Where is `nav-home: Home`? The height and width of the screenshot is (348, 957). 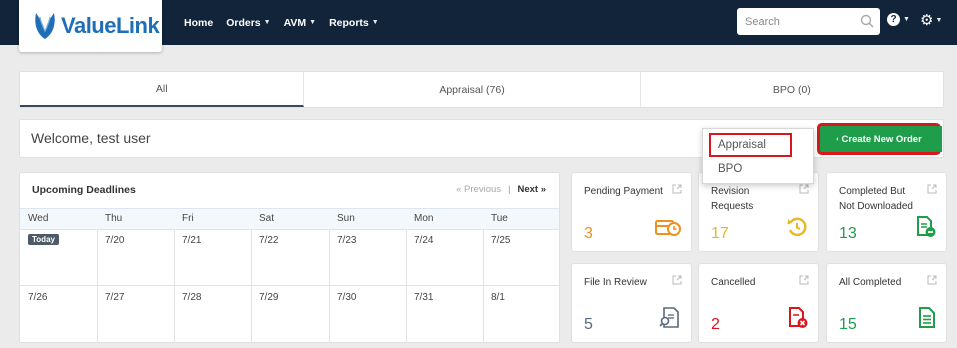 nav-home: Home is located at coordinates (198, 23).